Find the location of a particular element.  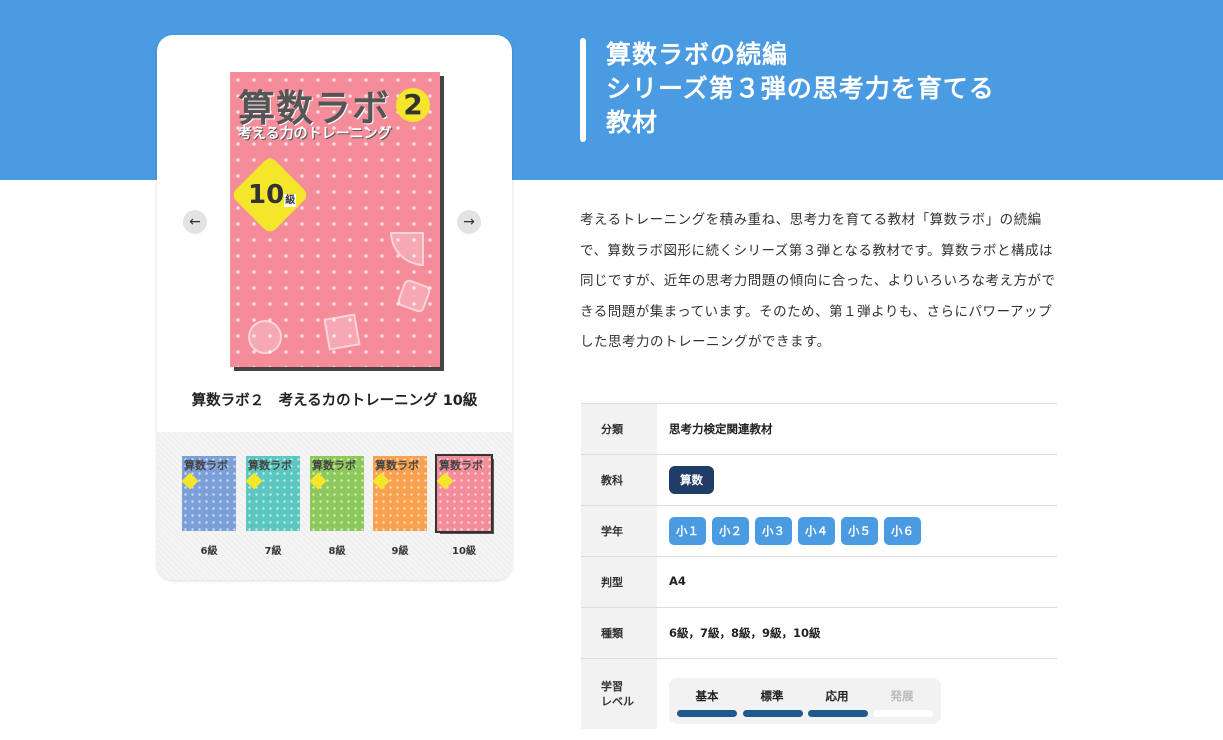

page-heading: 算数ラボの続編 シリーズ第３弾の思考力を育てる 教材 is located at coordinates (800, 88).